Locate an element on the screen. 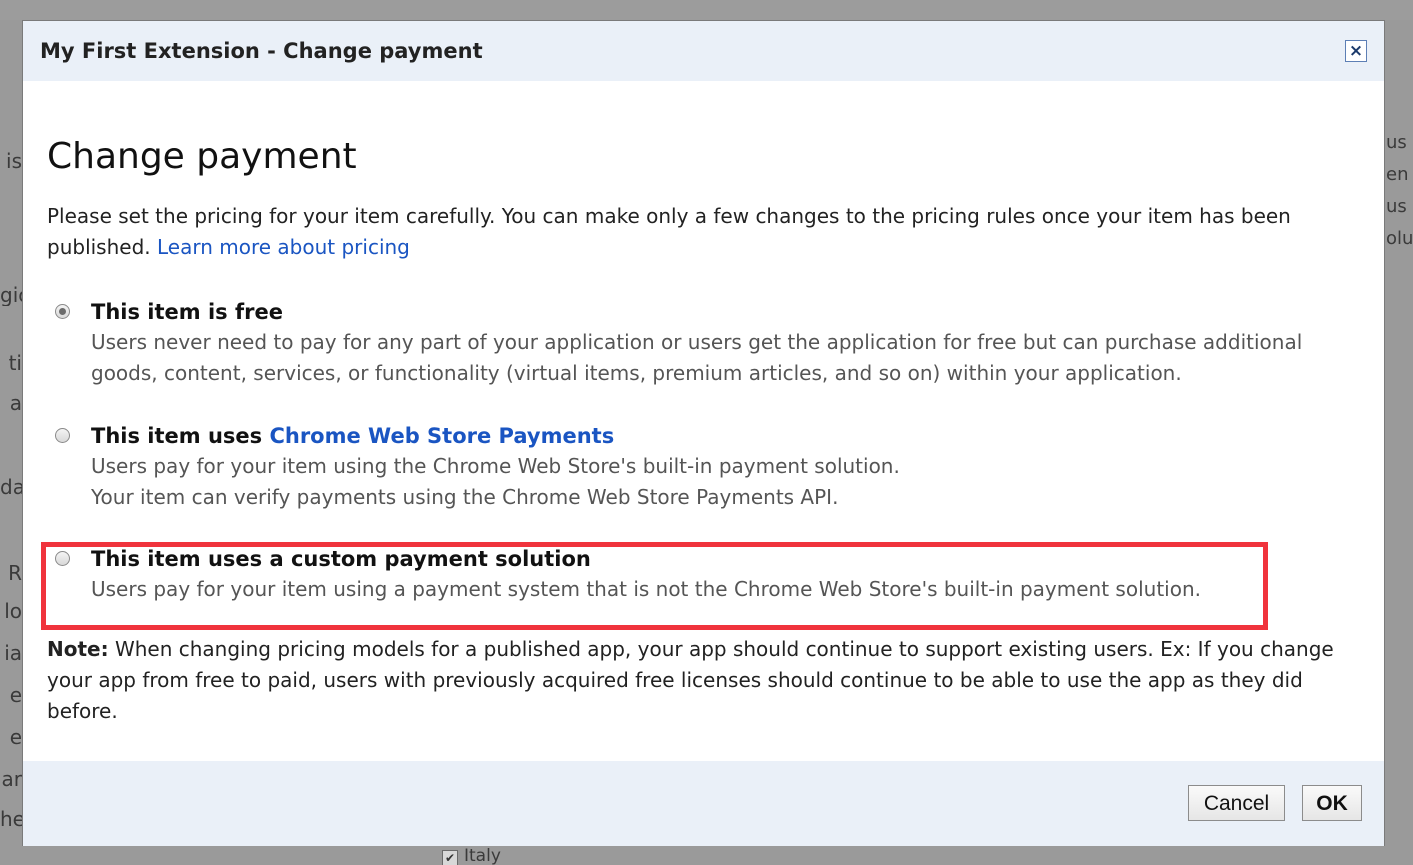 The width and height of the screenshot is (1413, 865). background-text-fragment: ia is located at coordinates (13, 653).